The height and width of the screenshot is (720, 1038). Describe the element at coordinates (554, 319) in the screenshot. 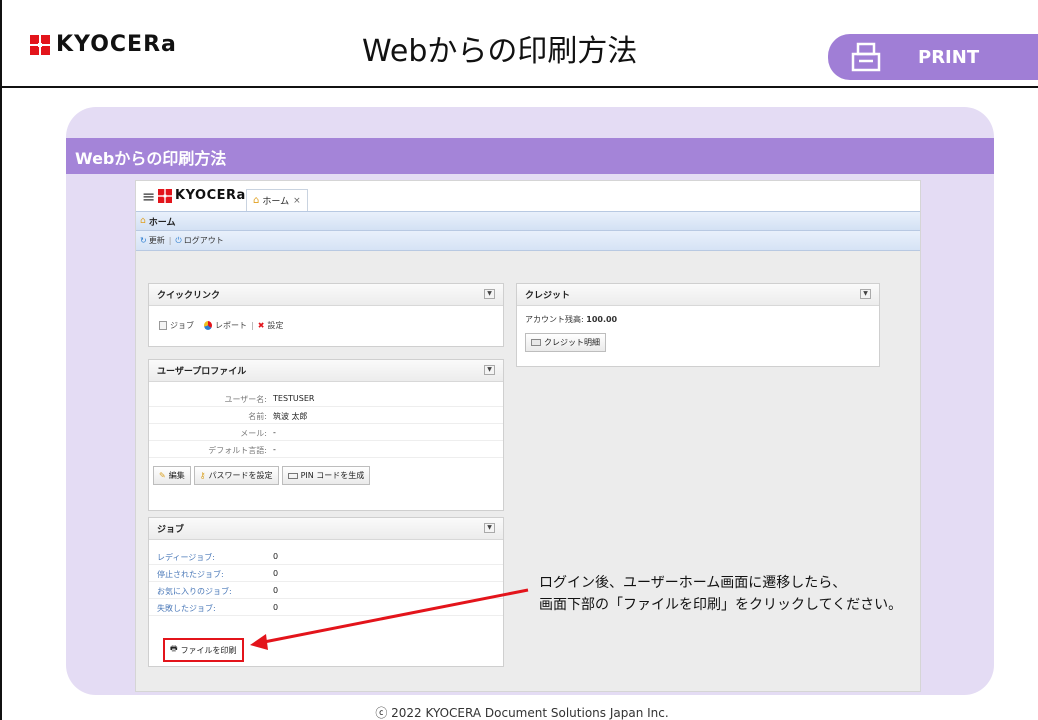

I see `balance-label: アカウント残高:` at that location.